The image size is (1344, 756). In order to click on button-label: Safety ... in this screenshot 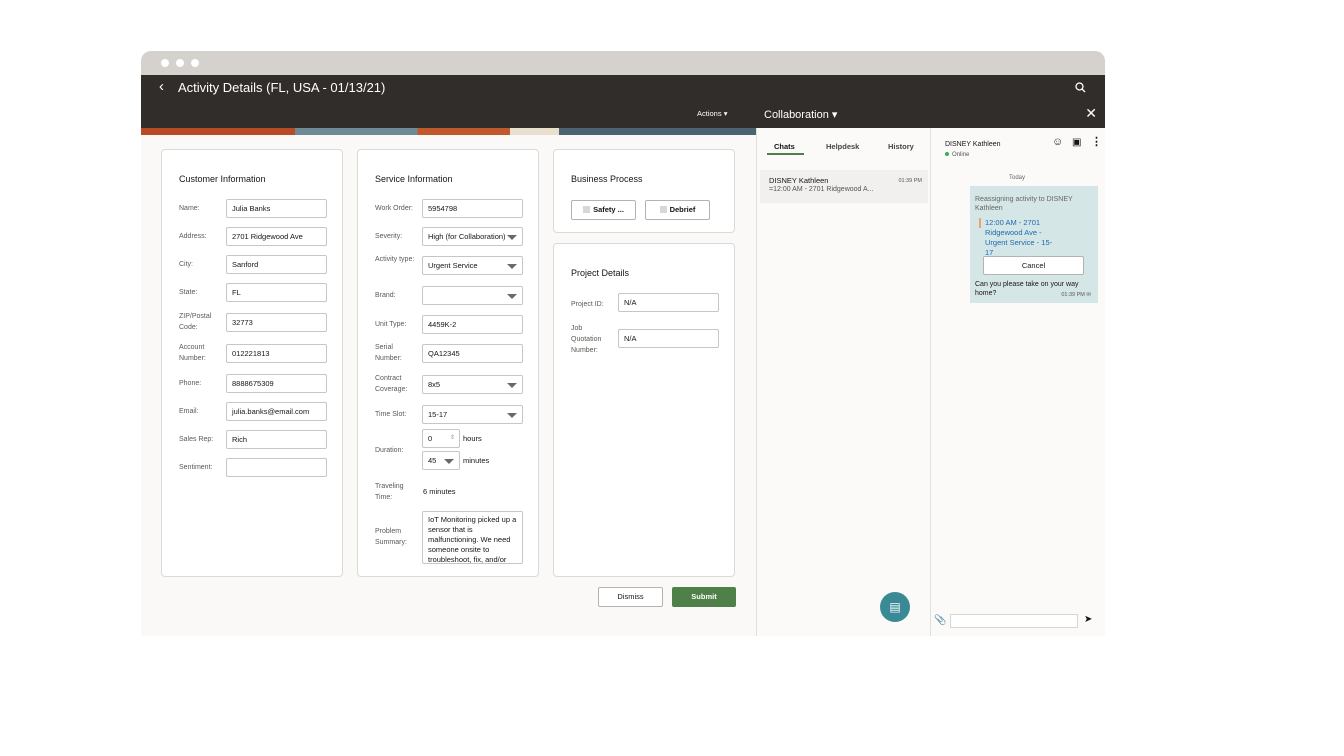, I will do `click(608, 209)`.